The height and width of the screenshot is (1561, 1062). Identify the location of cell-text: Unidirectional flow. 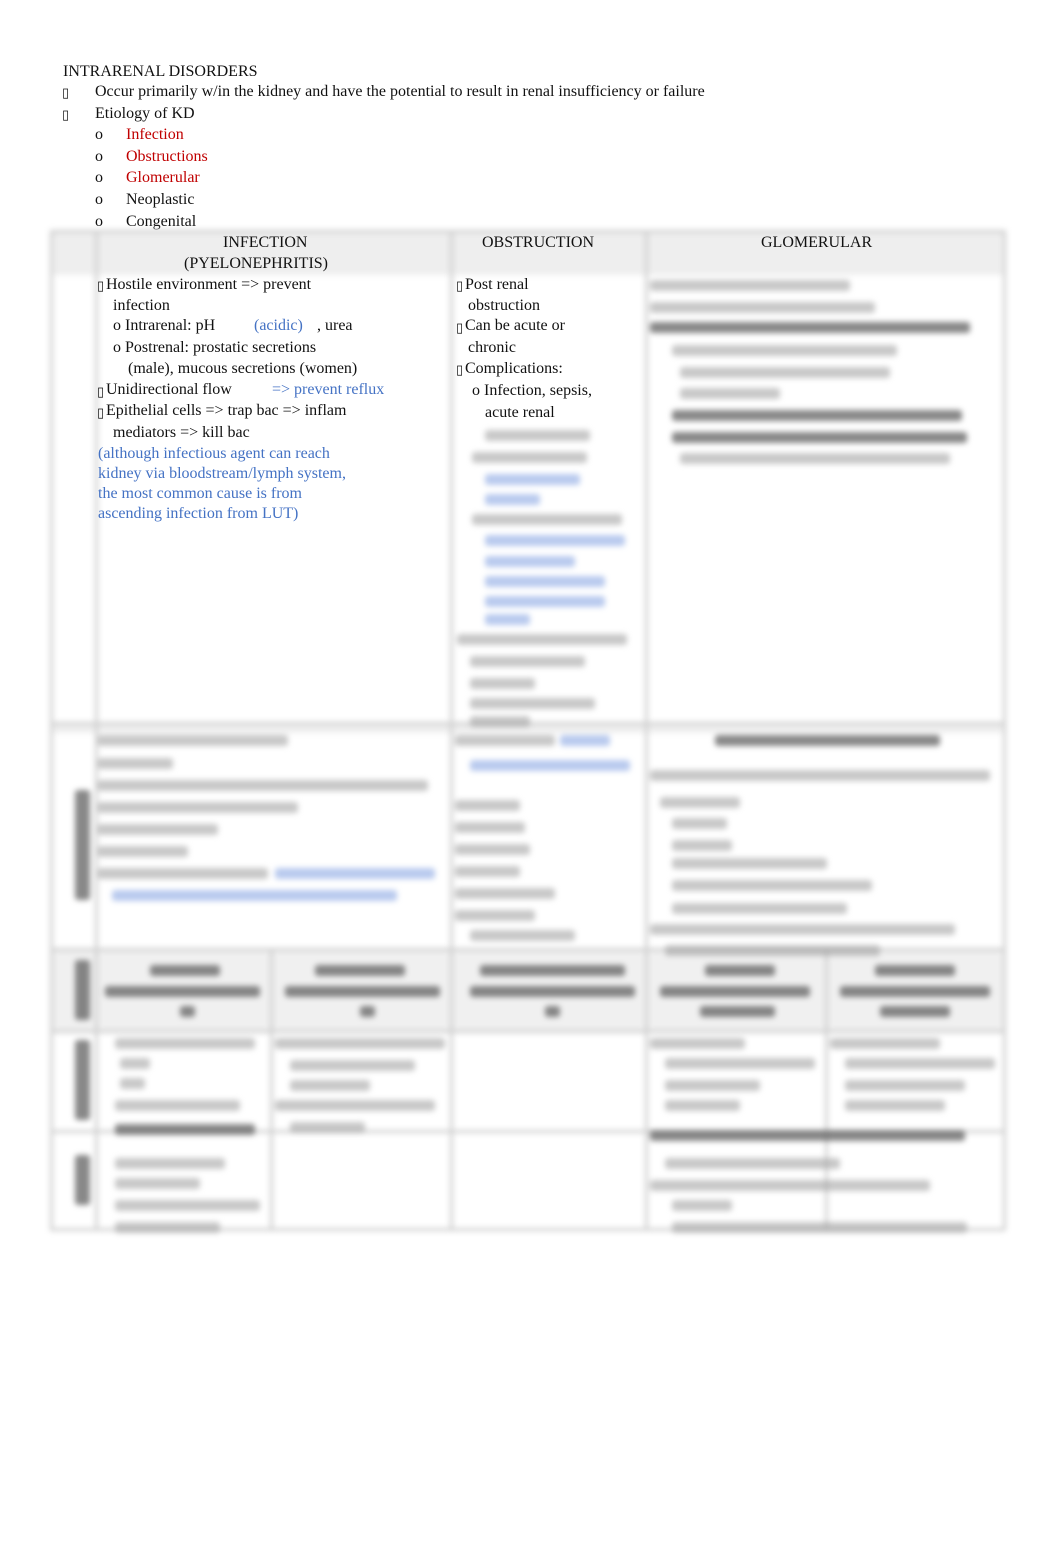
(169, 389).